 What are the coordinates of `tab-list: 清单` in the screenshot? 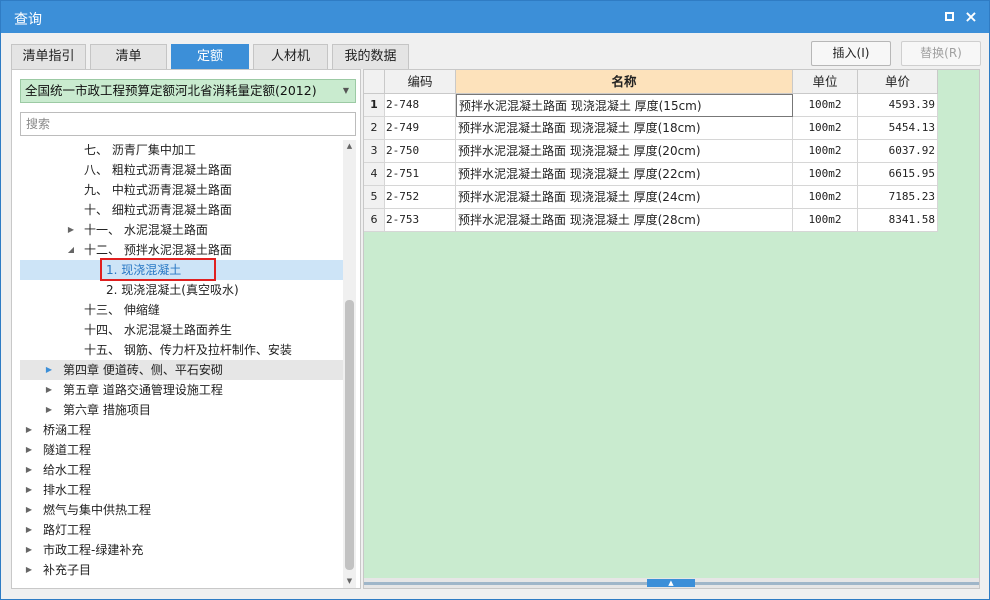 It's located at (128, 56).